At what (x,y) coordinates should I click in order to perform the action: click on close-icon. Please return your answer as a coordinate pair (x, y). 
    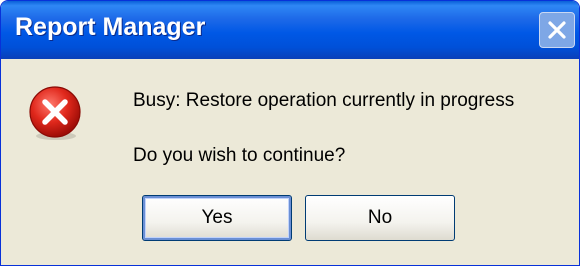
    Looking at the image, I should click on (557, 30).